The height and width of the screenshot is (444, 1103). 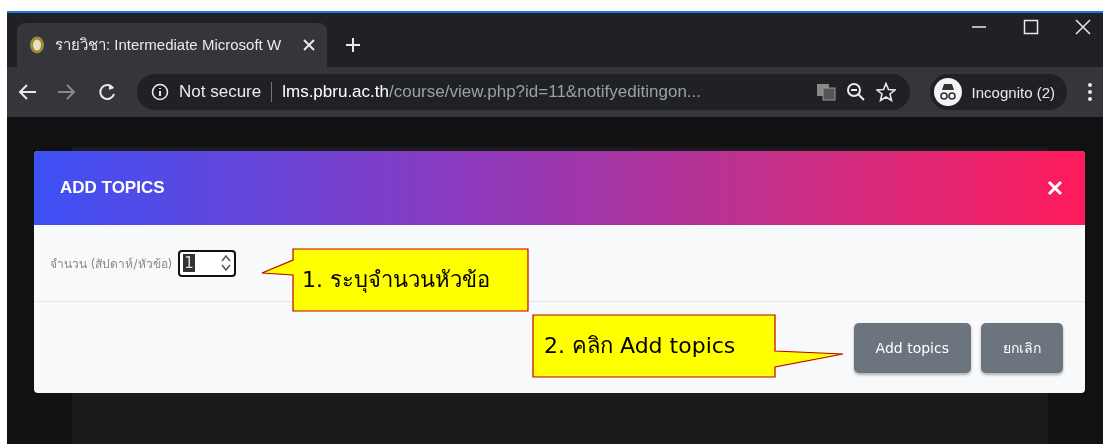 I want to click on reload-icon, so click(x=107, y=92).